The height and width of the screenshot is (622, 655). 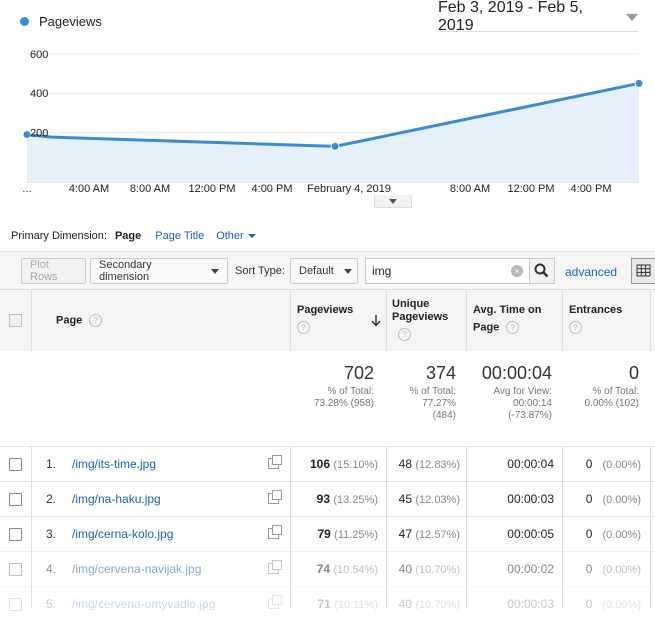 I want to click on row-unique-pageviews: 40 (10.70%), so click(x=423, y=569).